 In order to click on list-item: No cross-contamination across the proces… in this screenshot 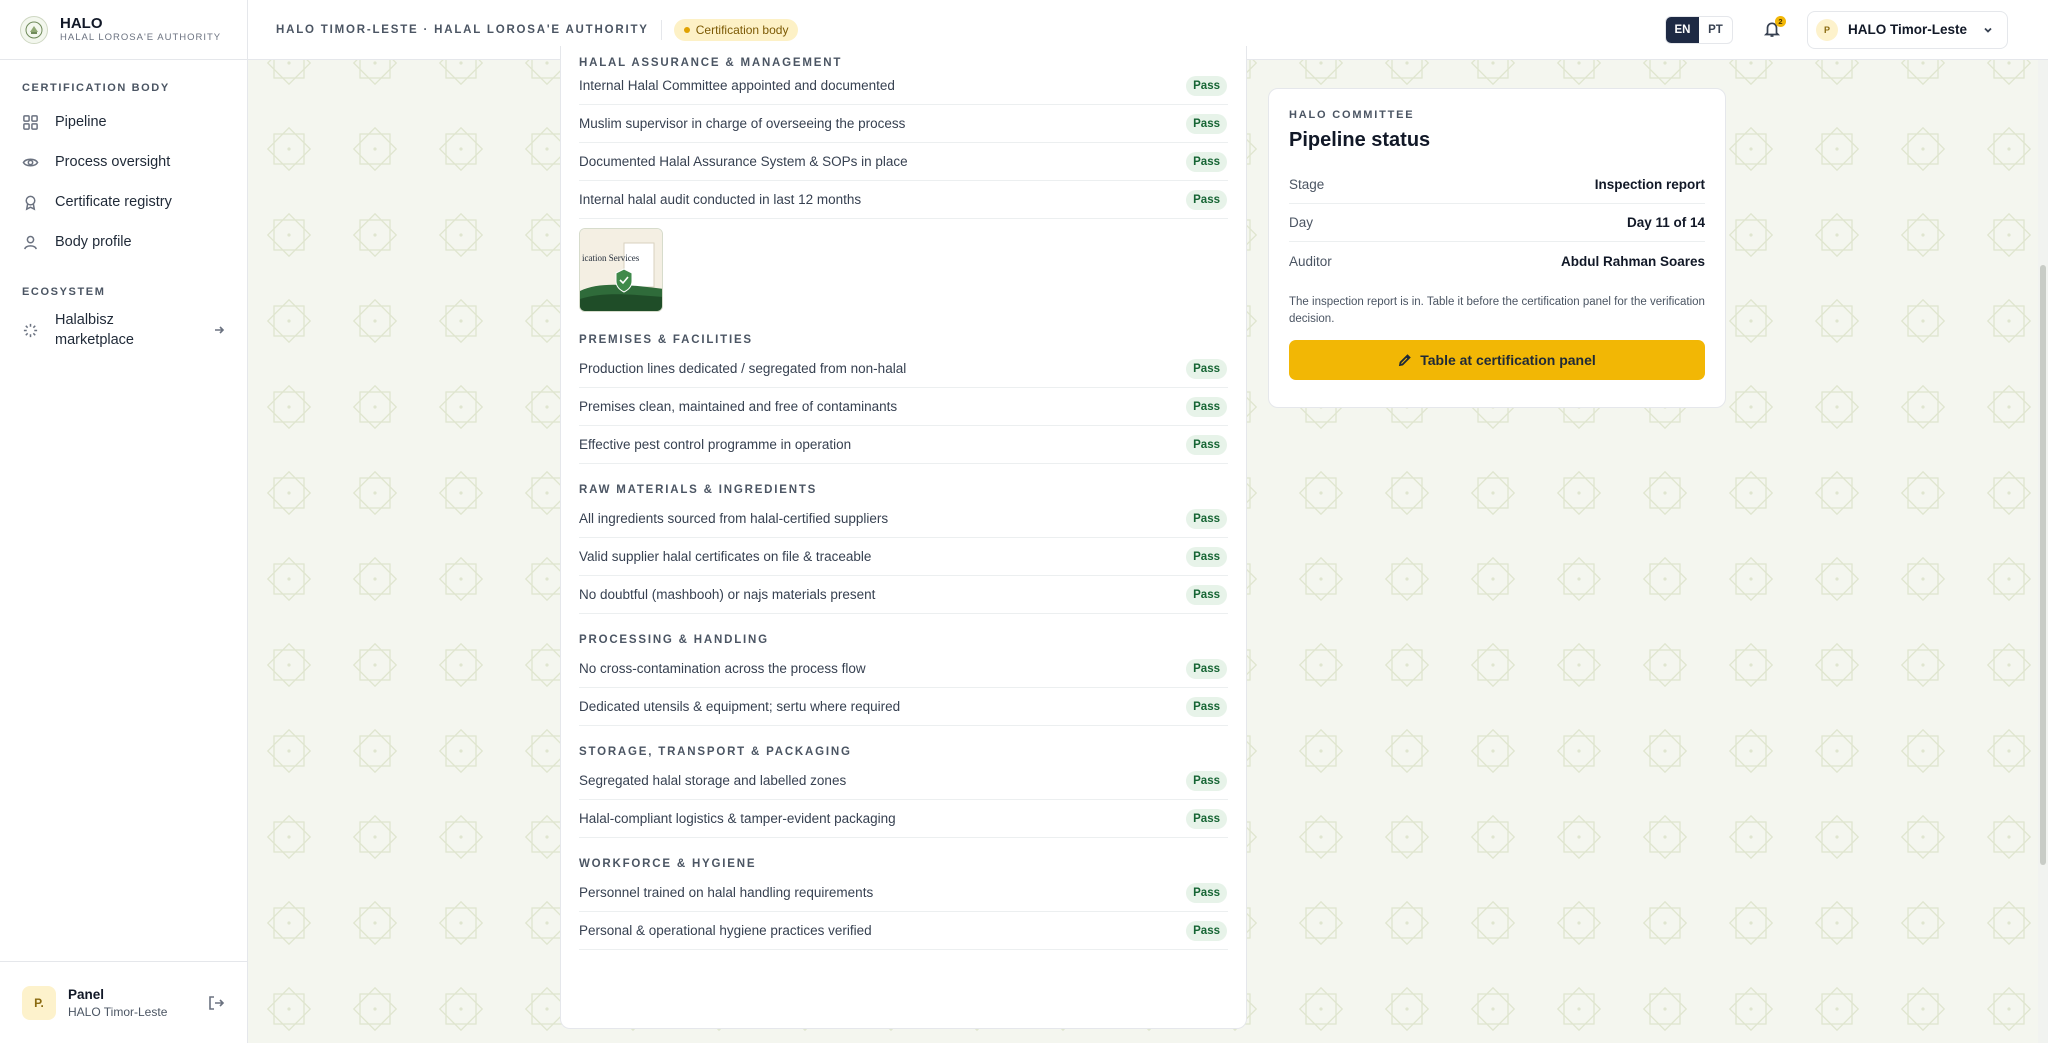, I will do `click(903, 669)`.